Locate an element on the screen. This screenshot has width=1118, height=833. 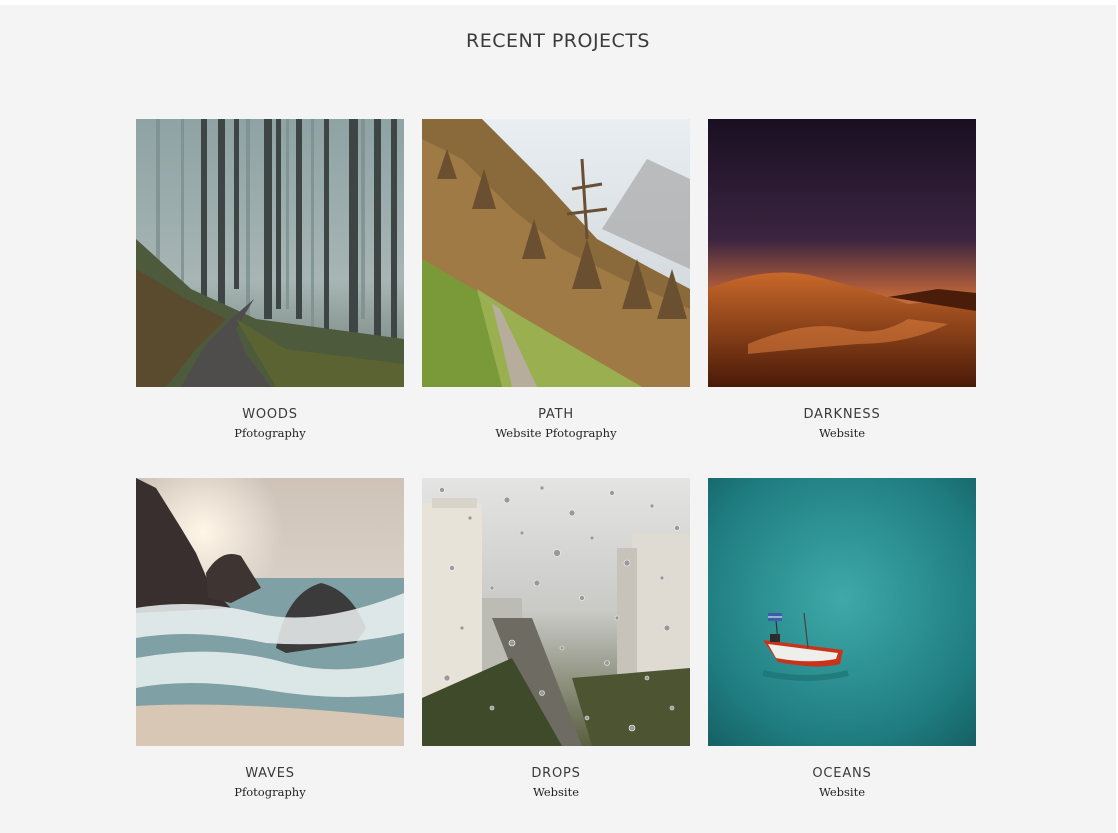
drops-image is located at coordinates (556, 612).